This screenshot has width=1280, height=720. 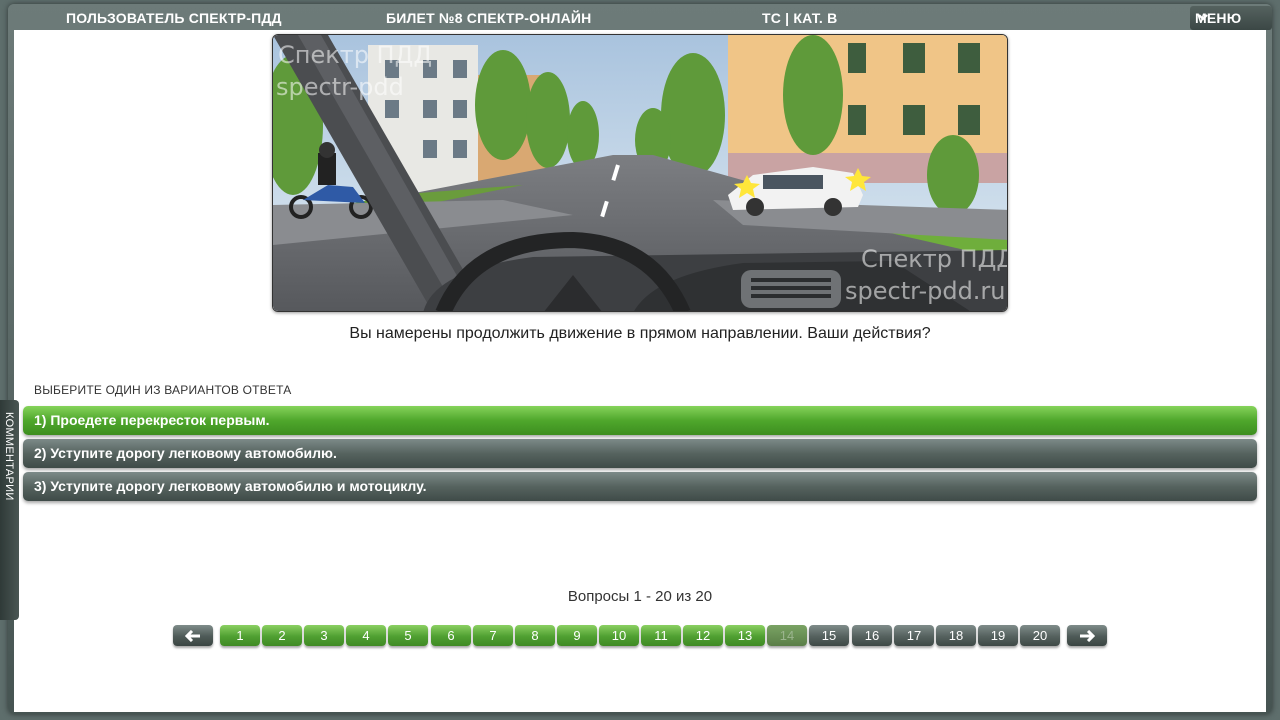 I want to click on page-button-16: 16, so click(x=872, y=635).